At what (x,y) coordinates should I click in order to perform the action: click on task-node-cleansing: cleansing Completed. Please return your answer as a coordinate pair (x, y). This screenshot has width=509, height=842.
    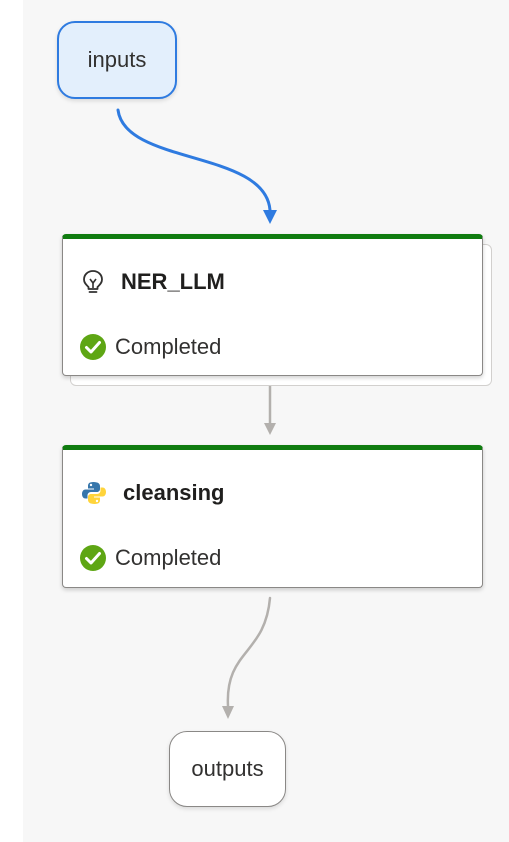
    Looking at the image, I should click on (272, 516).